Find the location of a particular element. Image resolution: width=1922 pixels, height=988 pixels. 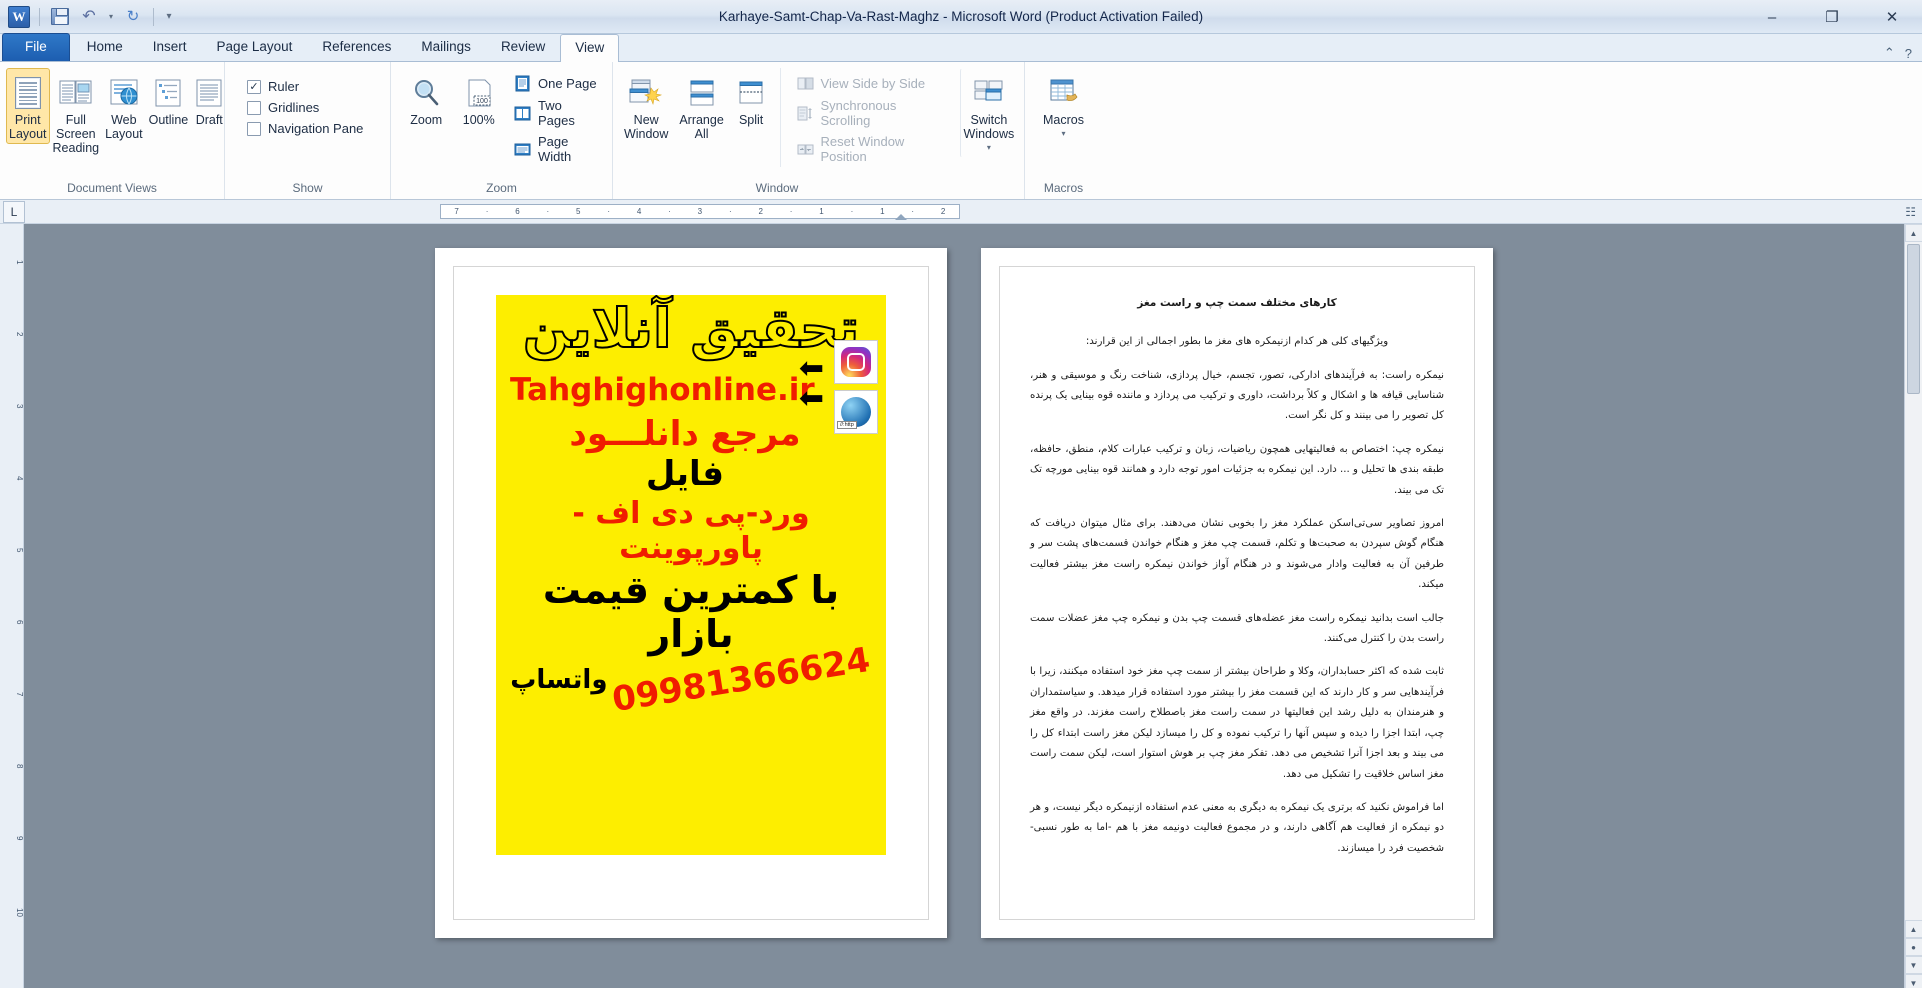

vruler-mark: 3 is located at coordinates (19, 406).